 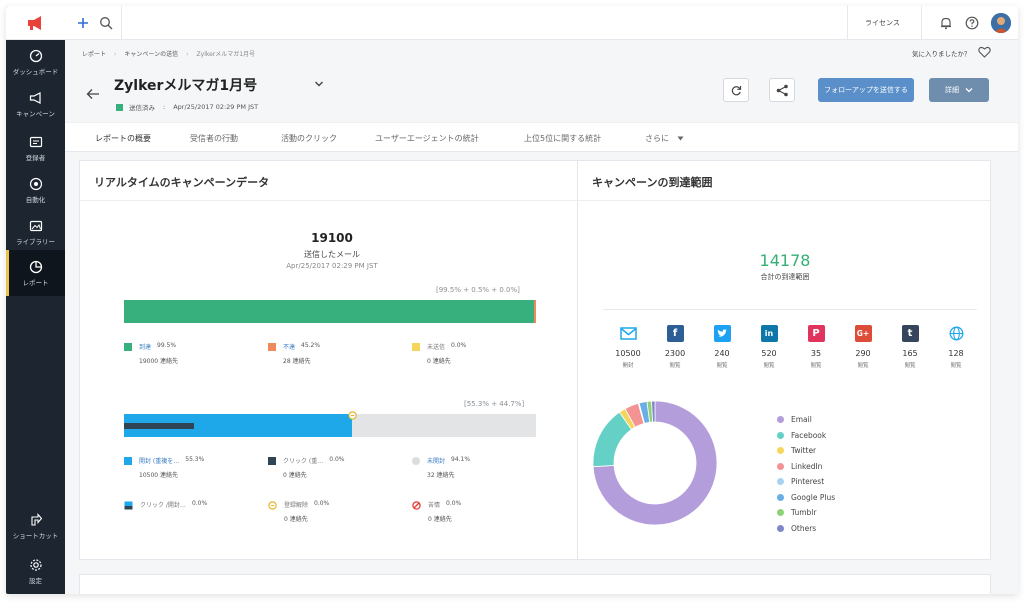 I want to click on open-rate-bar, so click(x=330, y=425).